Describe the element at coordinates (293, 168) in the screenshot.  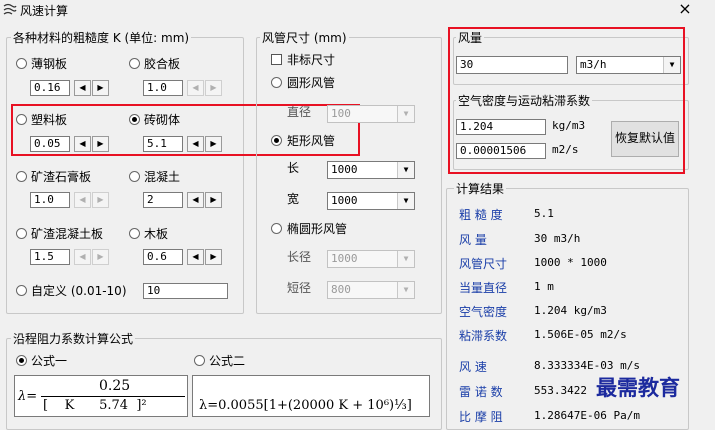
I see `label-length: 长` at that location.